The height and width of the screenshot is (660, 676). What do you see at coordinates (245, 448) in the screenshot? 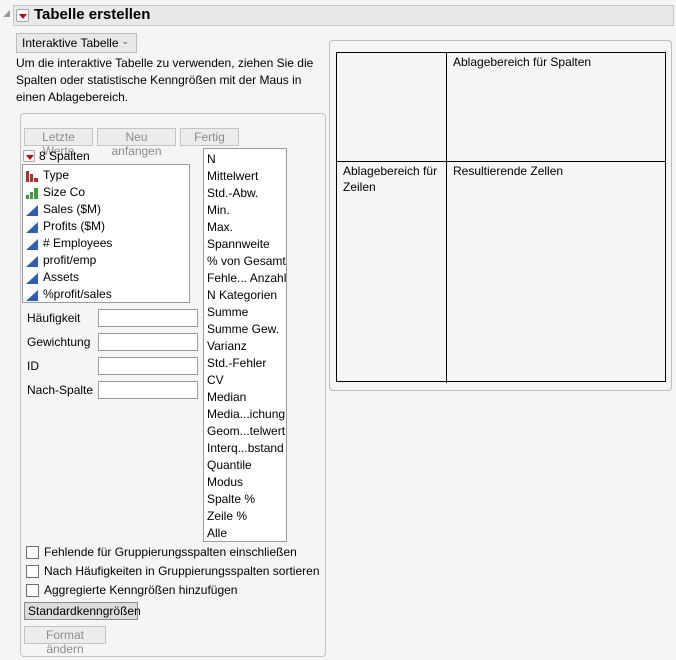
I see `statistic-item: Interq...bstand` at bounding box center [245, 448].